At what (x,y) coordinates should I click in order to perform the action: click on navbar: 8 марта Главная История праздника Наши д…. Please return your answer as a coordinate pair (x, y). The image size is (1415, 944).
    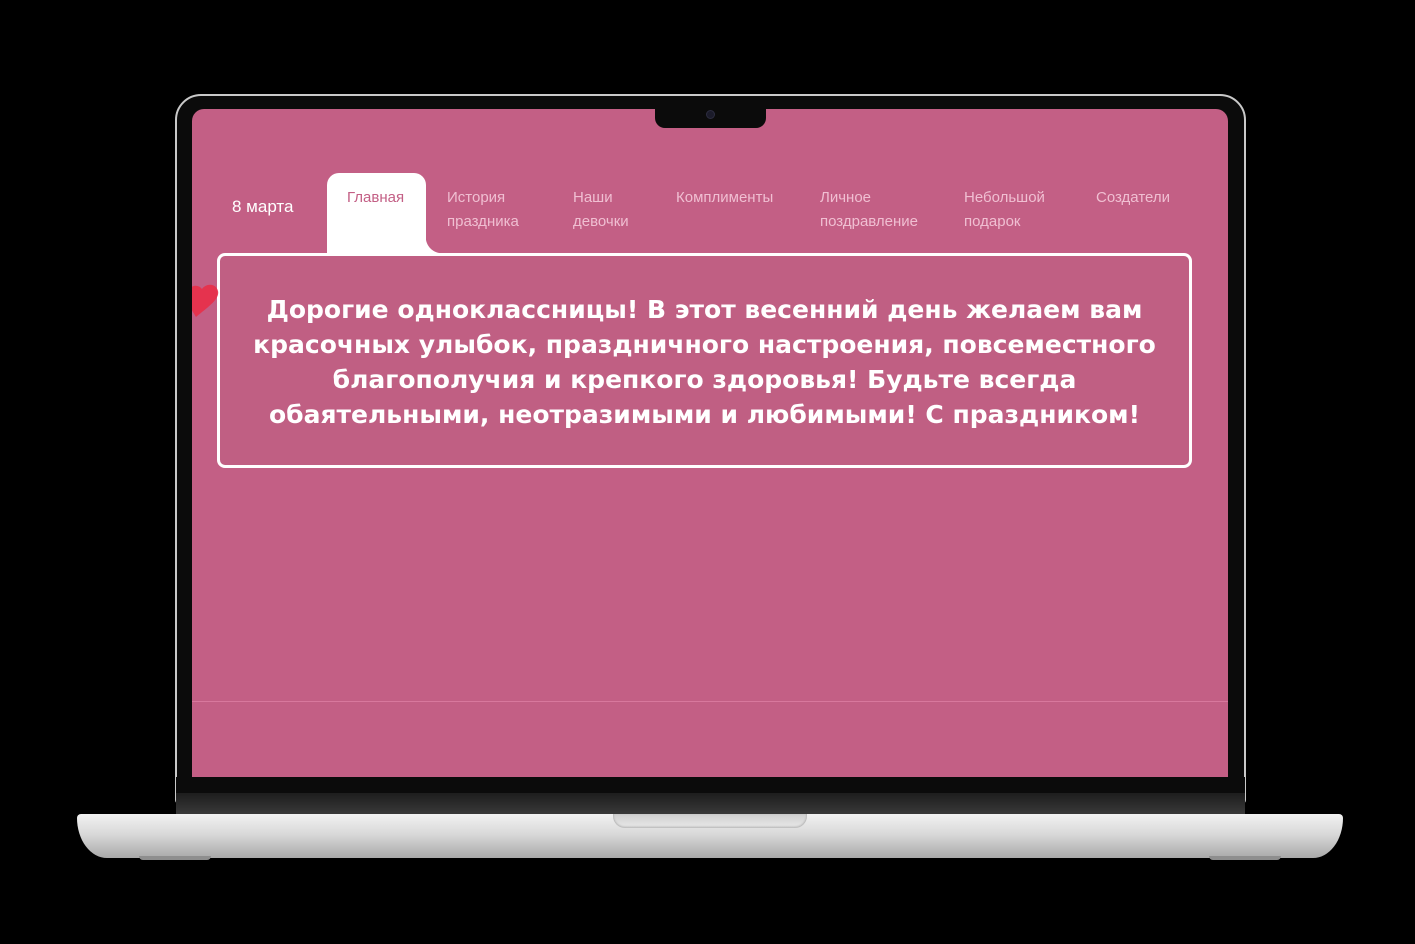
    Looking at the image, I should click on (710, 213).